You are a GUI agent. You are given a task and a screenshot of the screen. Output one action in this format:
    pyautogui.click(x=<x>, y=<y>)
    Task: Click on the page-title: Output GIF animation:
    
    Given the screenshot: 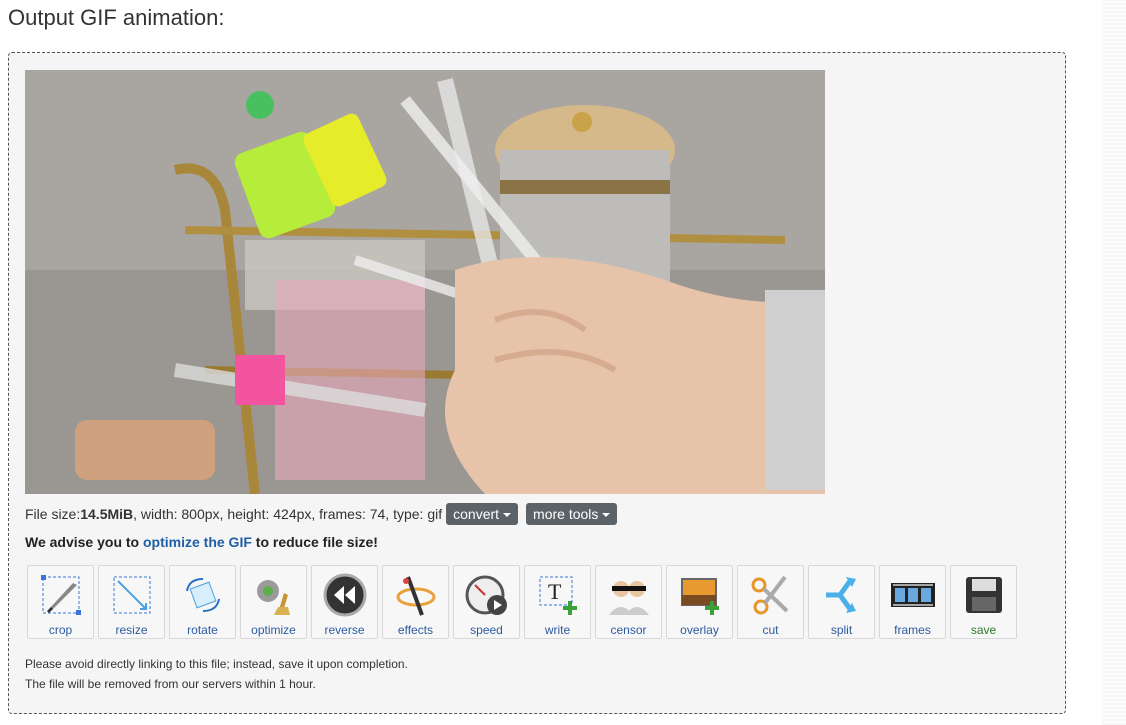 What is the action you would take?
    pyautogui.click(x=116, y=17)
    